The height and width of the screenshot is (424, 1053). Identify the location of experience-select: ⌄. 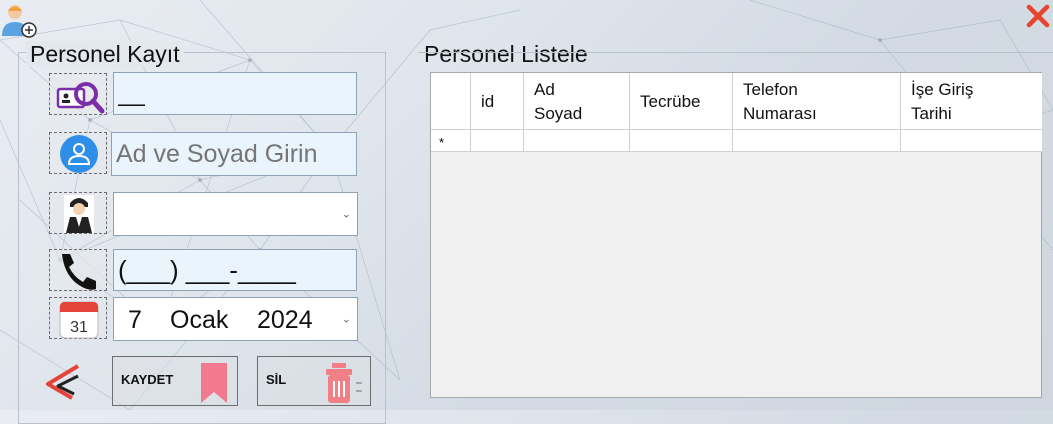
(235, 214).